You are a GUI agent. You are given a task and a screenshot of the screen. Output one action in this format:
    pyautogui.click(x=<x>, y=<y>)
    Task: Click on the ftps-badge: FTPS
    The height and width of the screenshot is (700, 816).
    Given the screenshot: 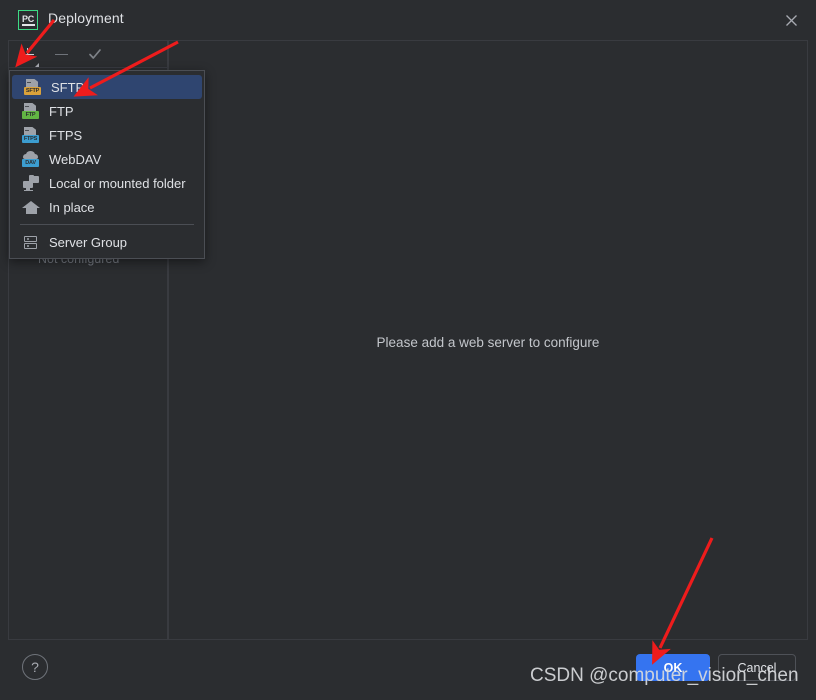 What is the action you would take?
    pyautogui.click(x=30, y=139)
    